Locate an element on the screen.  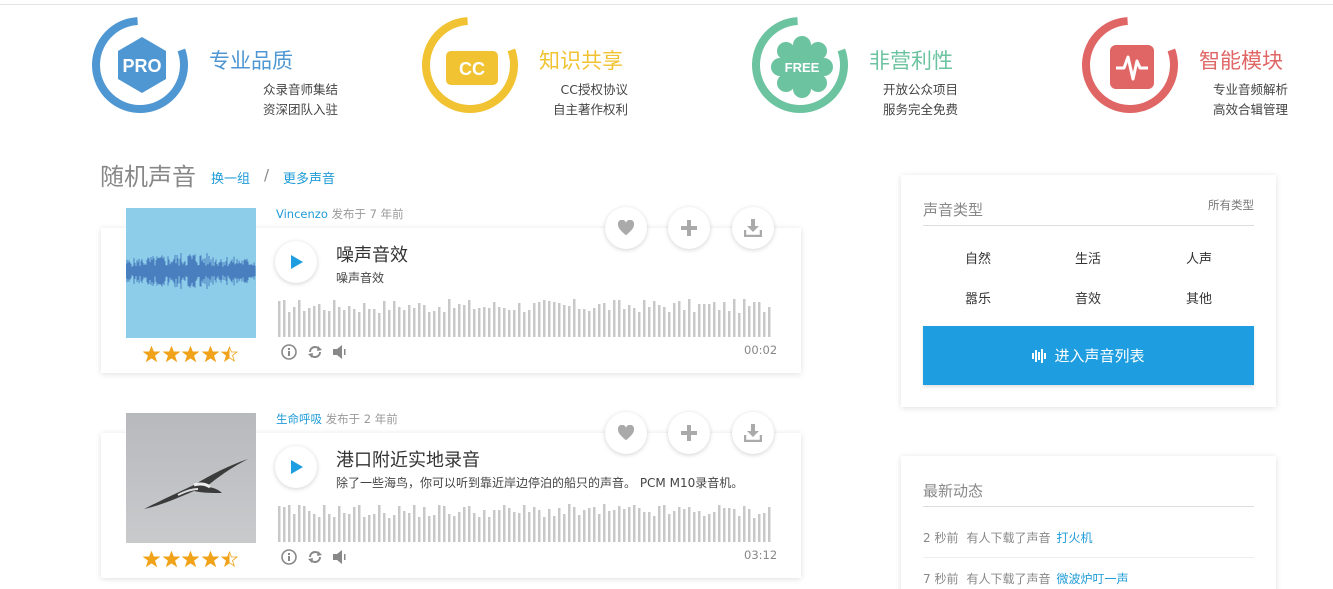
play-icon is located at coordinates (297, 262).